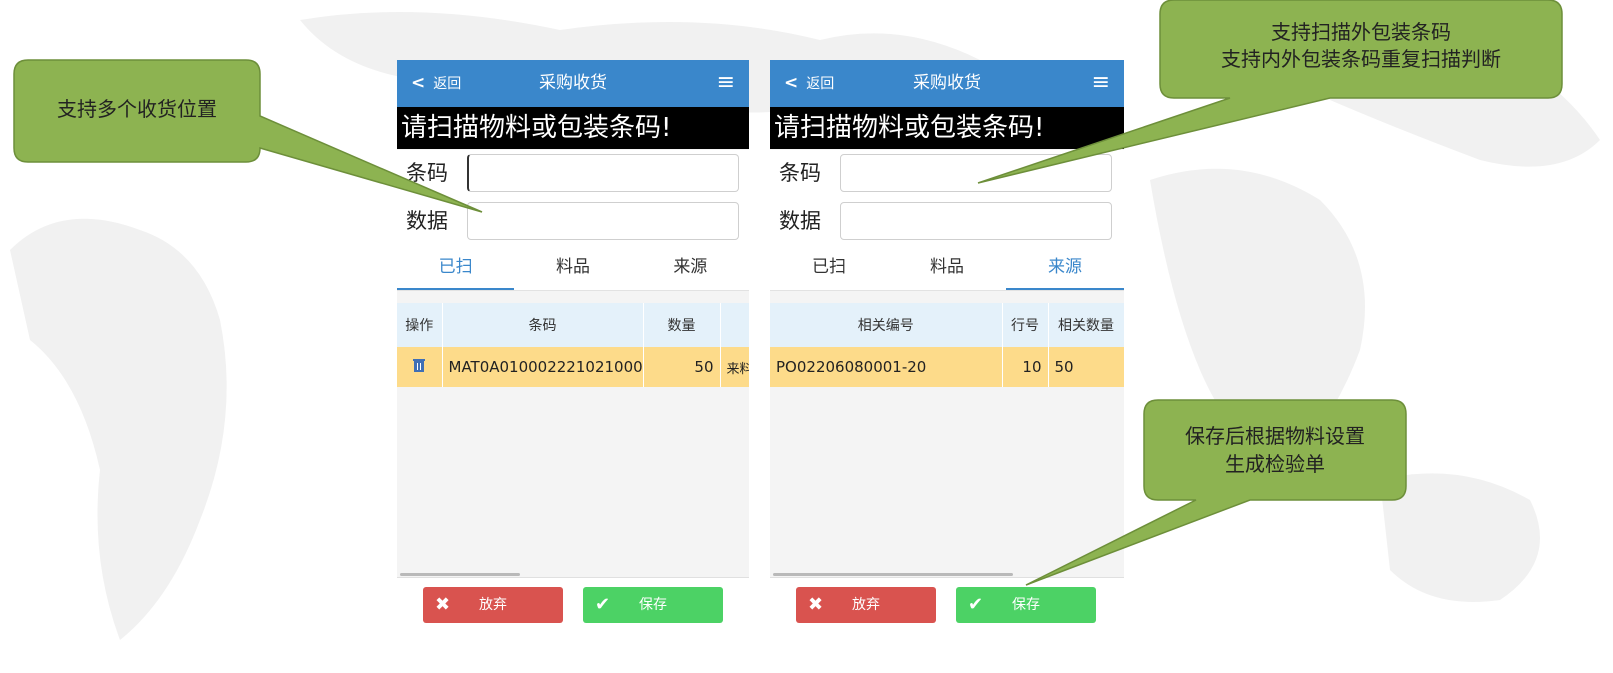 Image resolution: width=1613 pixels, height=673 pixels. I want to click on callout-inspection-line2: 生成检验单, so click(1275, 464).